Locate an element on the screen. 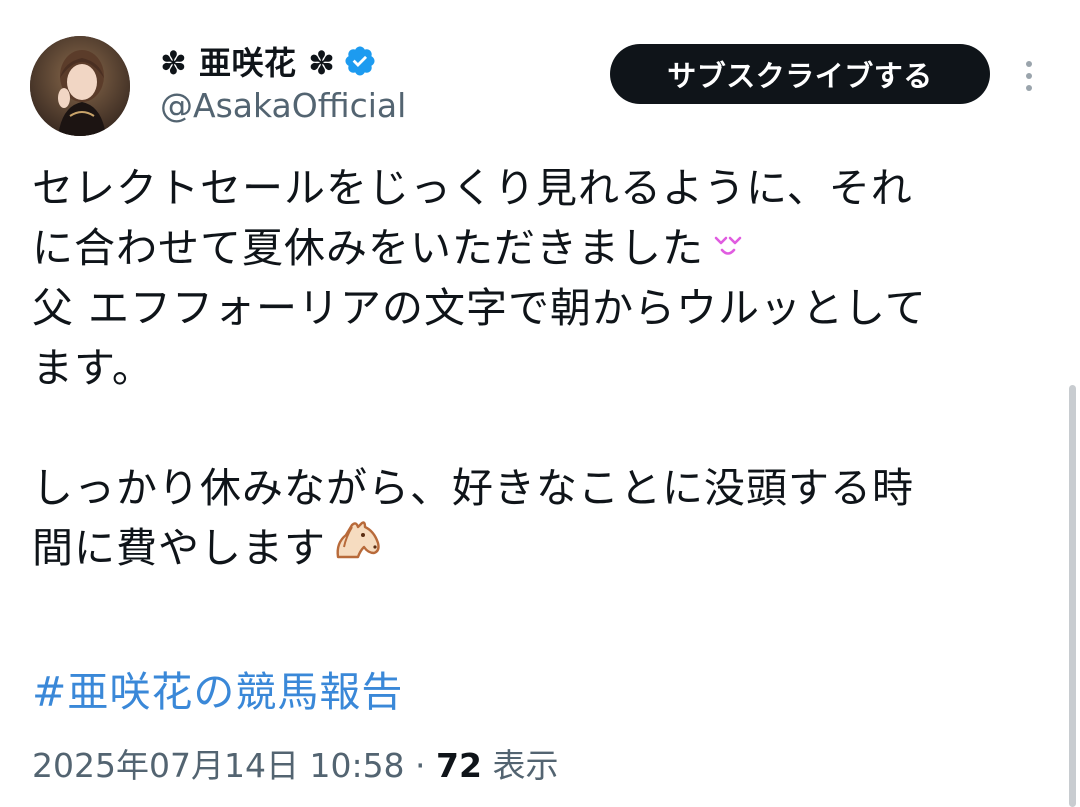  tweet-meta: 2025年07月14日 10:58 · 72 表示 is located at coordinates (295, 766).